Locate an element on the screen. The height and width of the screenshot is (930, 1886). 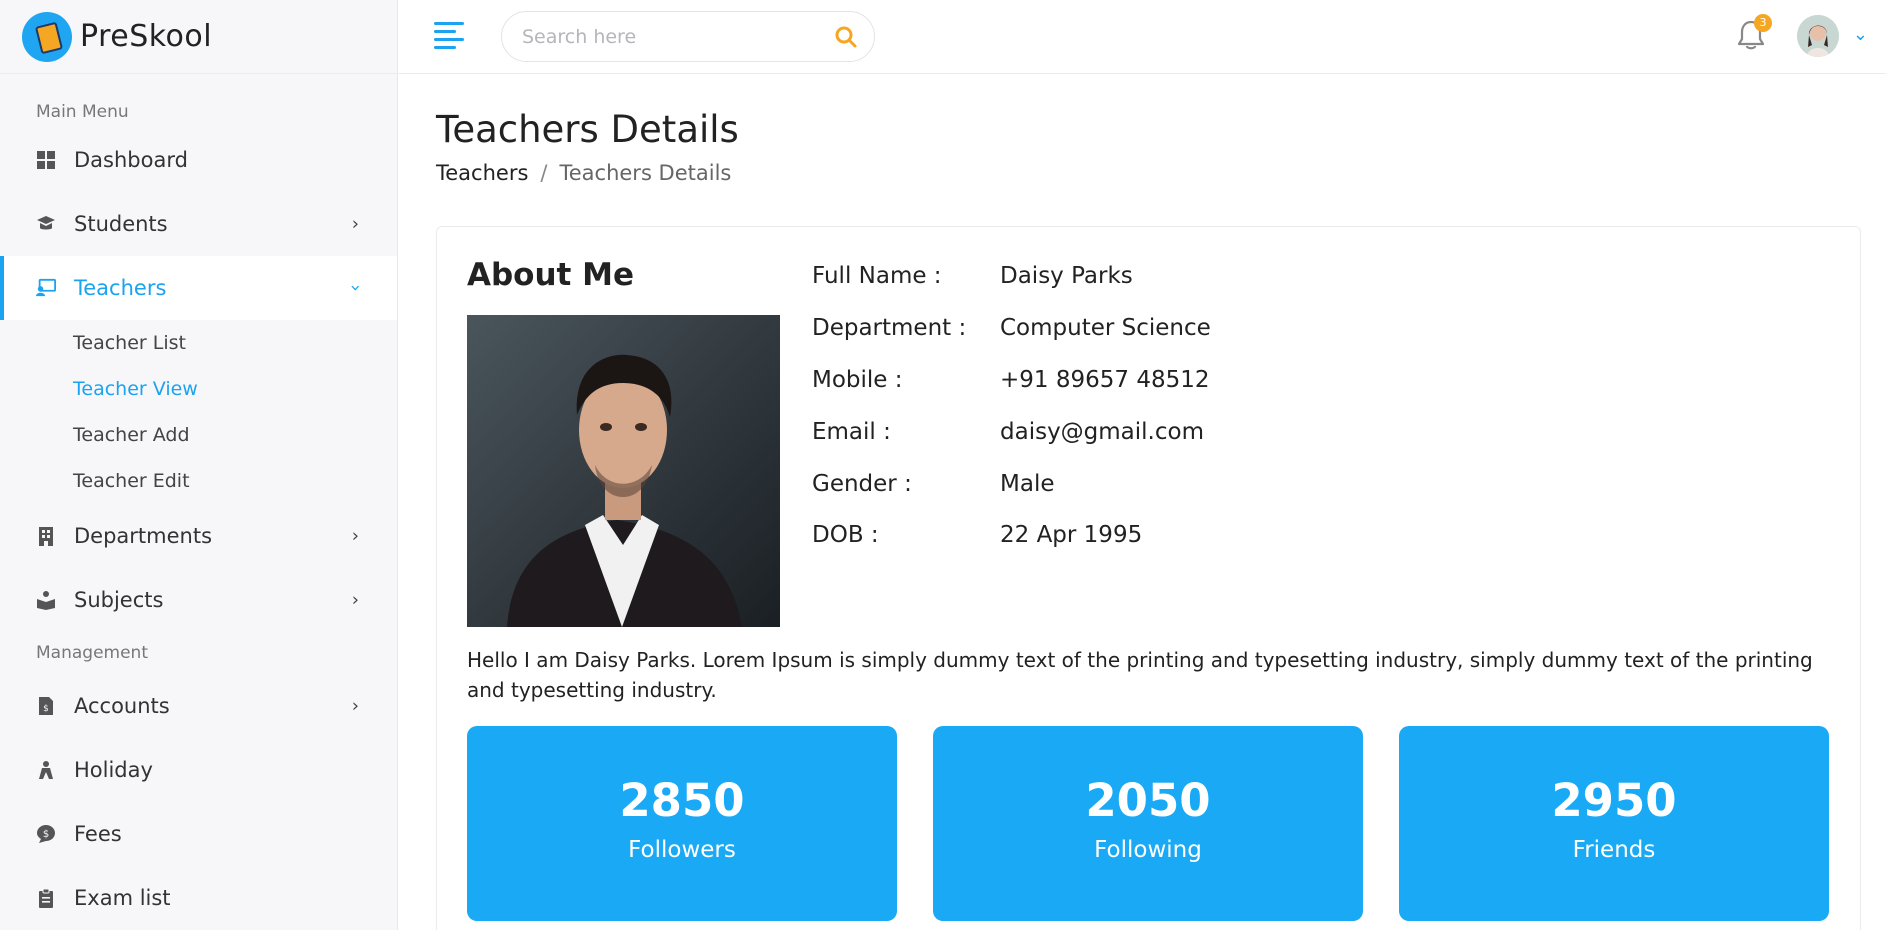
teacher-photo is located at coordinates (623, 471).